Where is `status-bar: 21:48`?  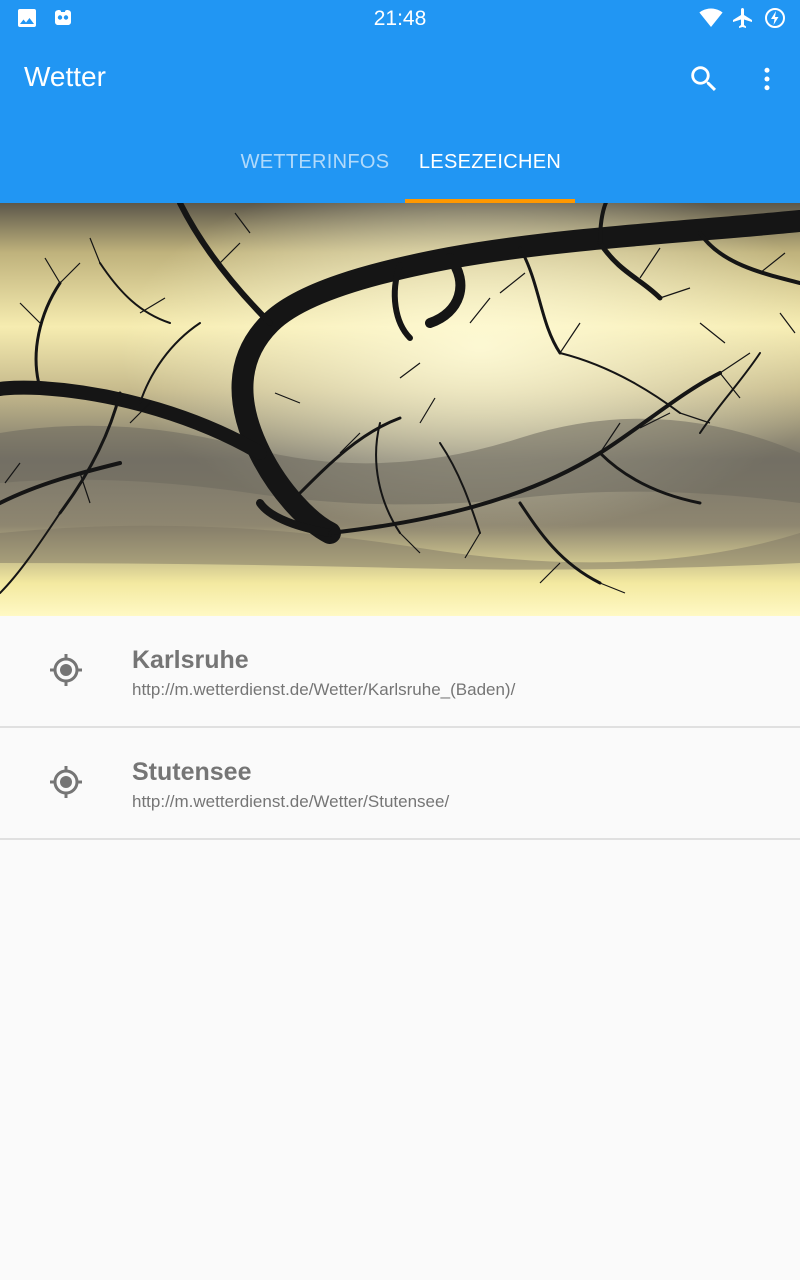
status-bar: 21:48 is located at coordinates (400, 18).